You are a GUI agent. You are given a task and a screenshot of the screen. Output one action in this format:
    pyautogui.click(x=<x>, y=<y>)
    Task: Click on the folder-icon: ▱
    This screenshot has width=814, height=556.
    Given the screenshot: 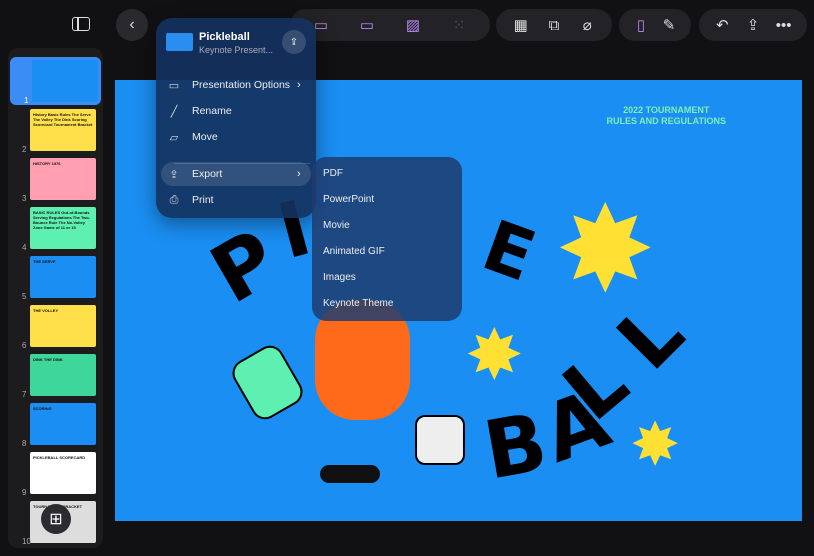 What is the action you would take?
    pyautogui.click(x=174, y=137)
    